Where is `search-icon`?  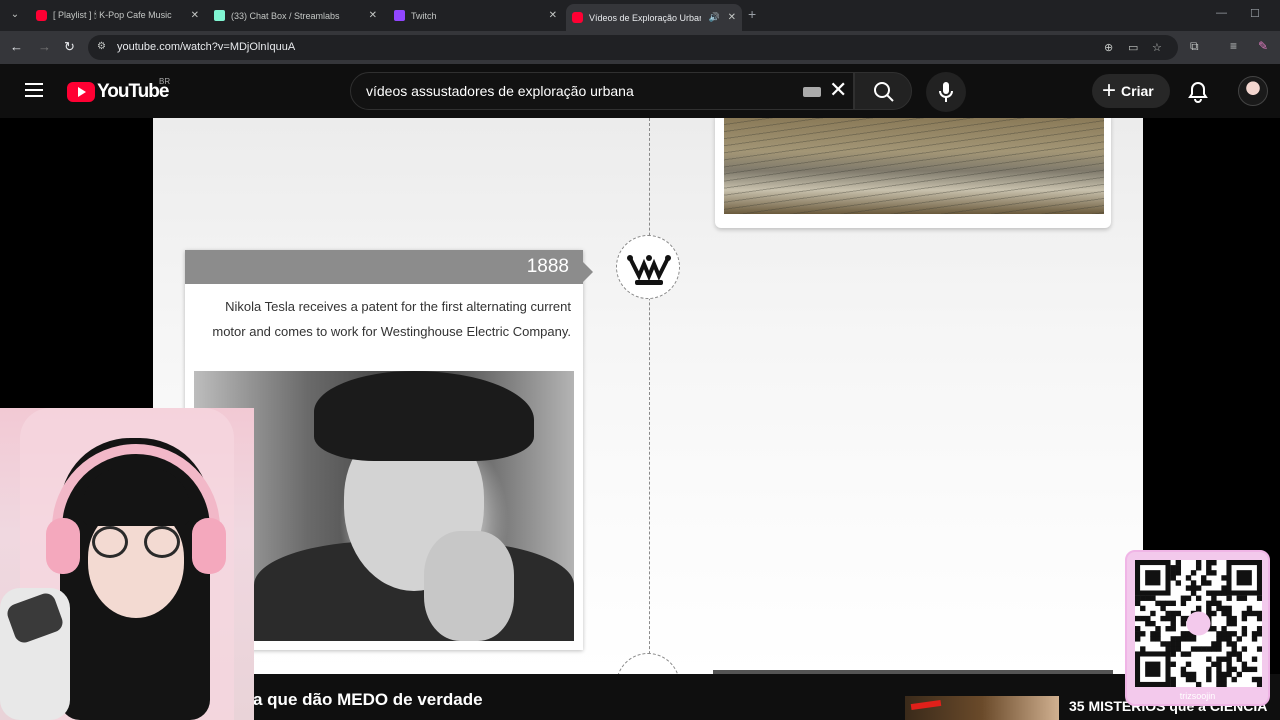
search-icon is located at coordinates (884, 92).